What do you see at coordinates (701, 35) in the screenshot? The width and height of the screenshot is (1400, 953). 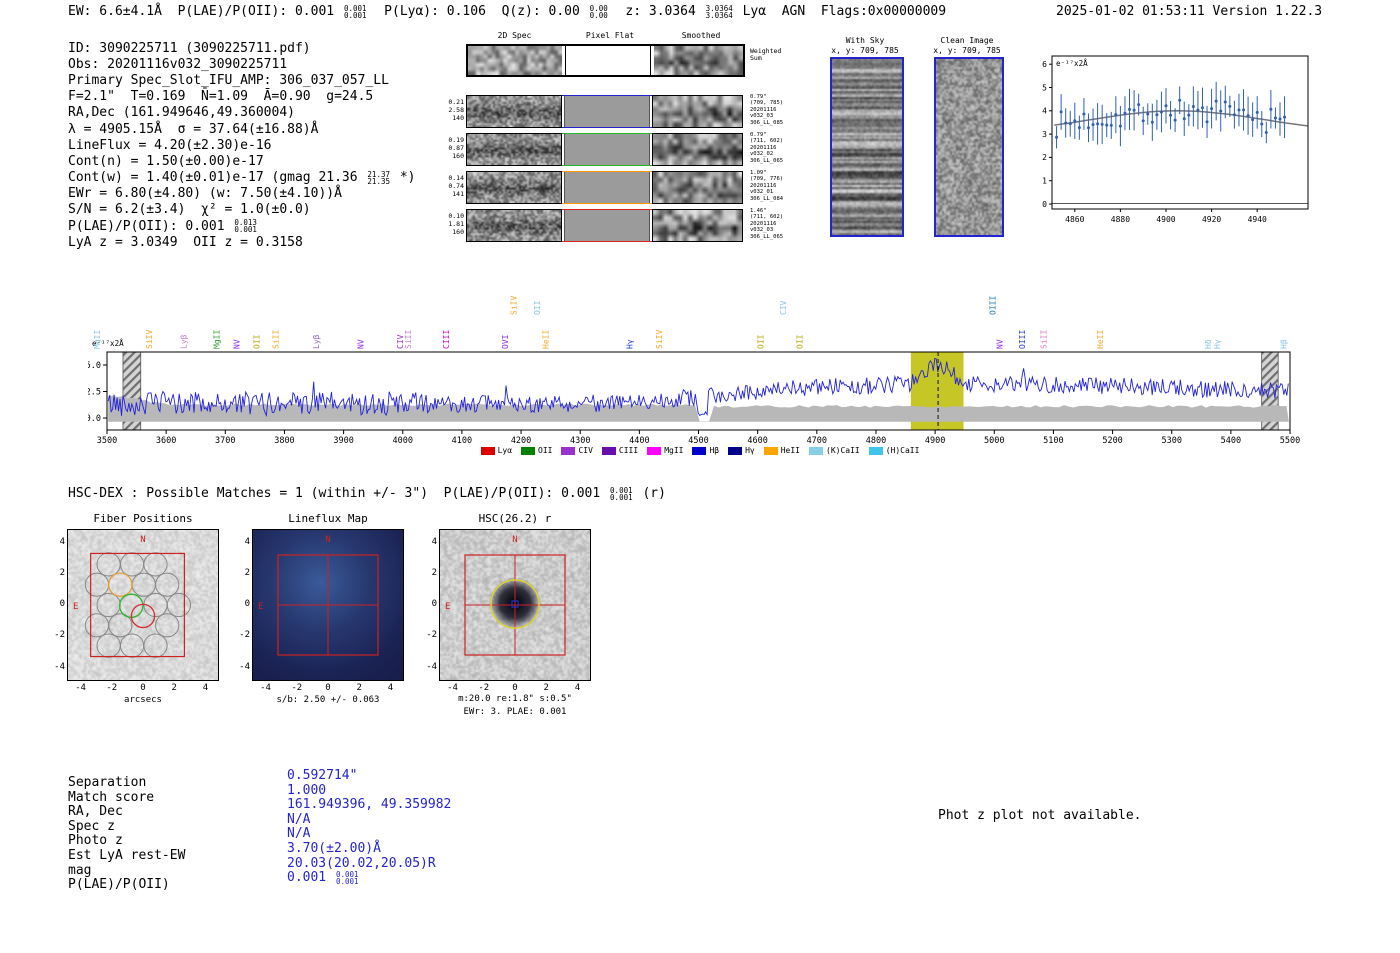 I see `spec2d-col-label-smoothed: Smoothed` at bounding box center [701, 35].